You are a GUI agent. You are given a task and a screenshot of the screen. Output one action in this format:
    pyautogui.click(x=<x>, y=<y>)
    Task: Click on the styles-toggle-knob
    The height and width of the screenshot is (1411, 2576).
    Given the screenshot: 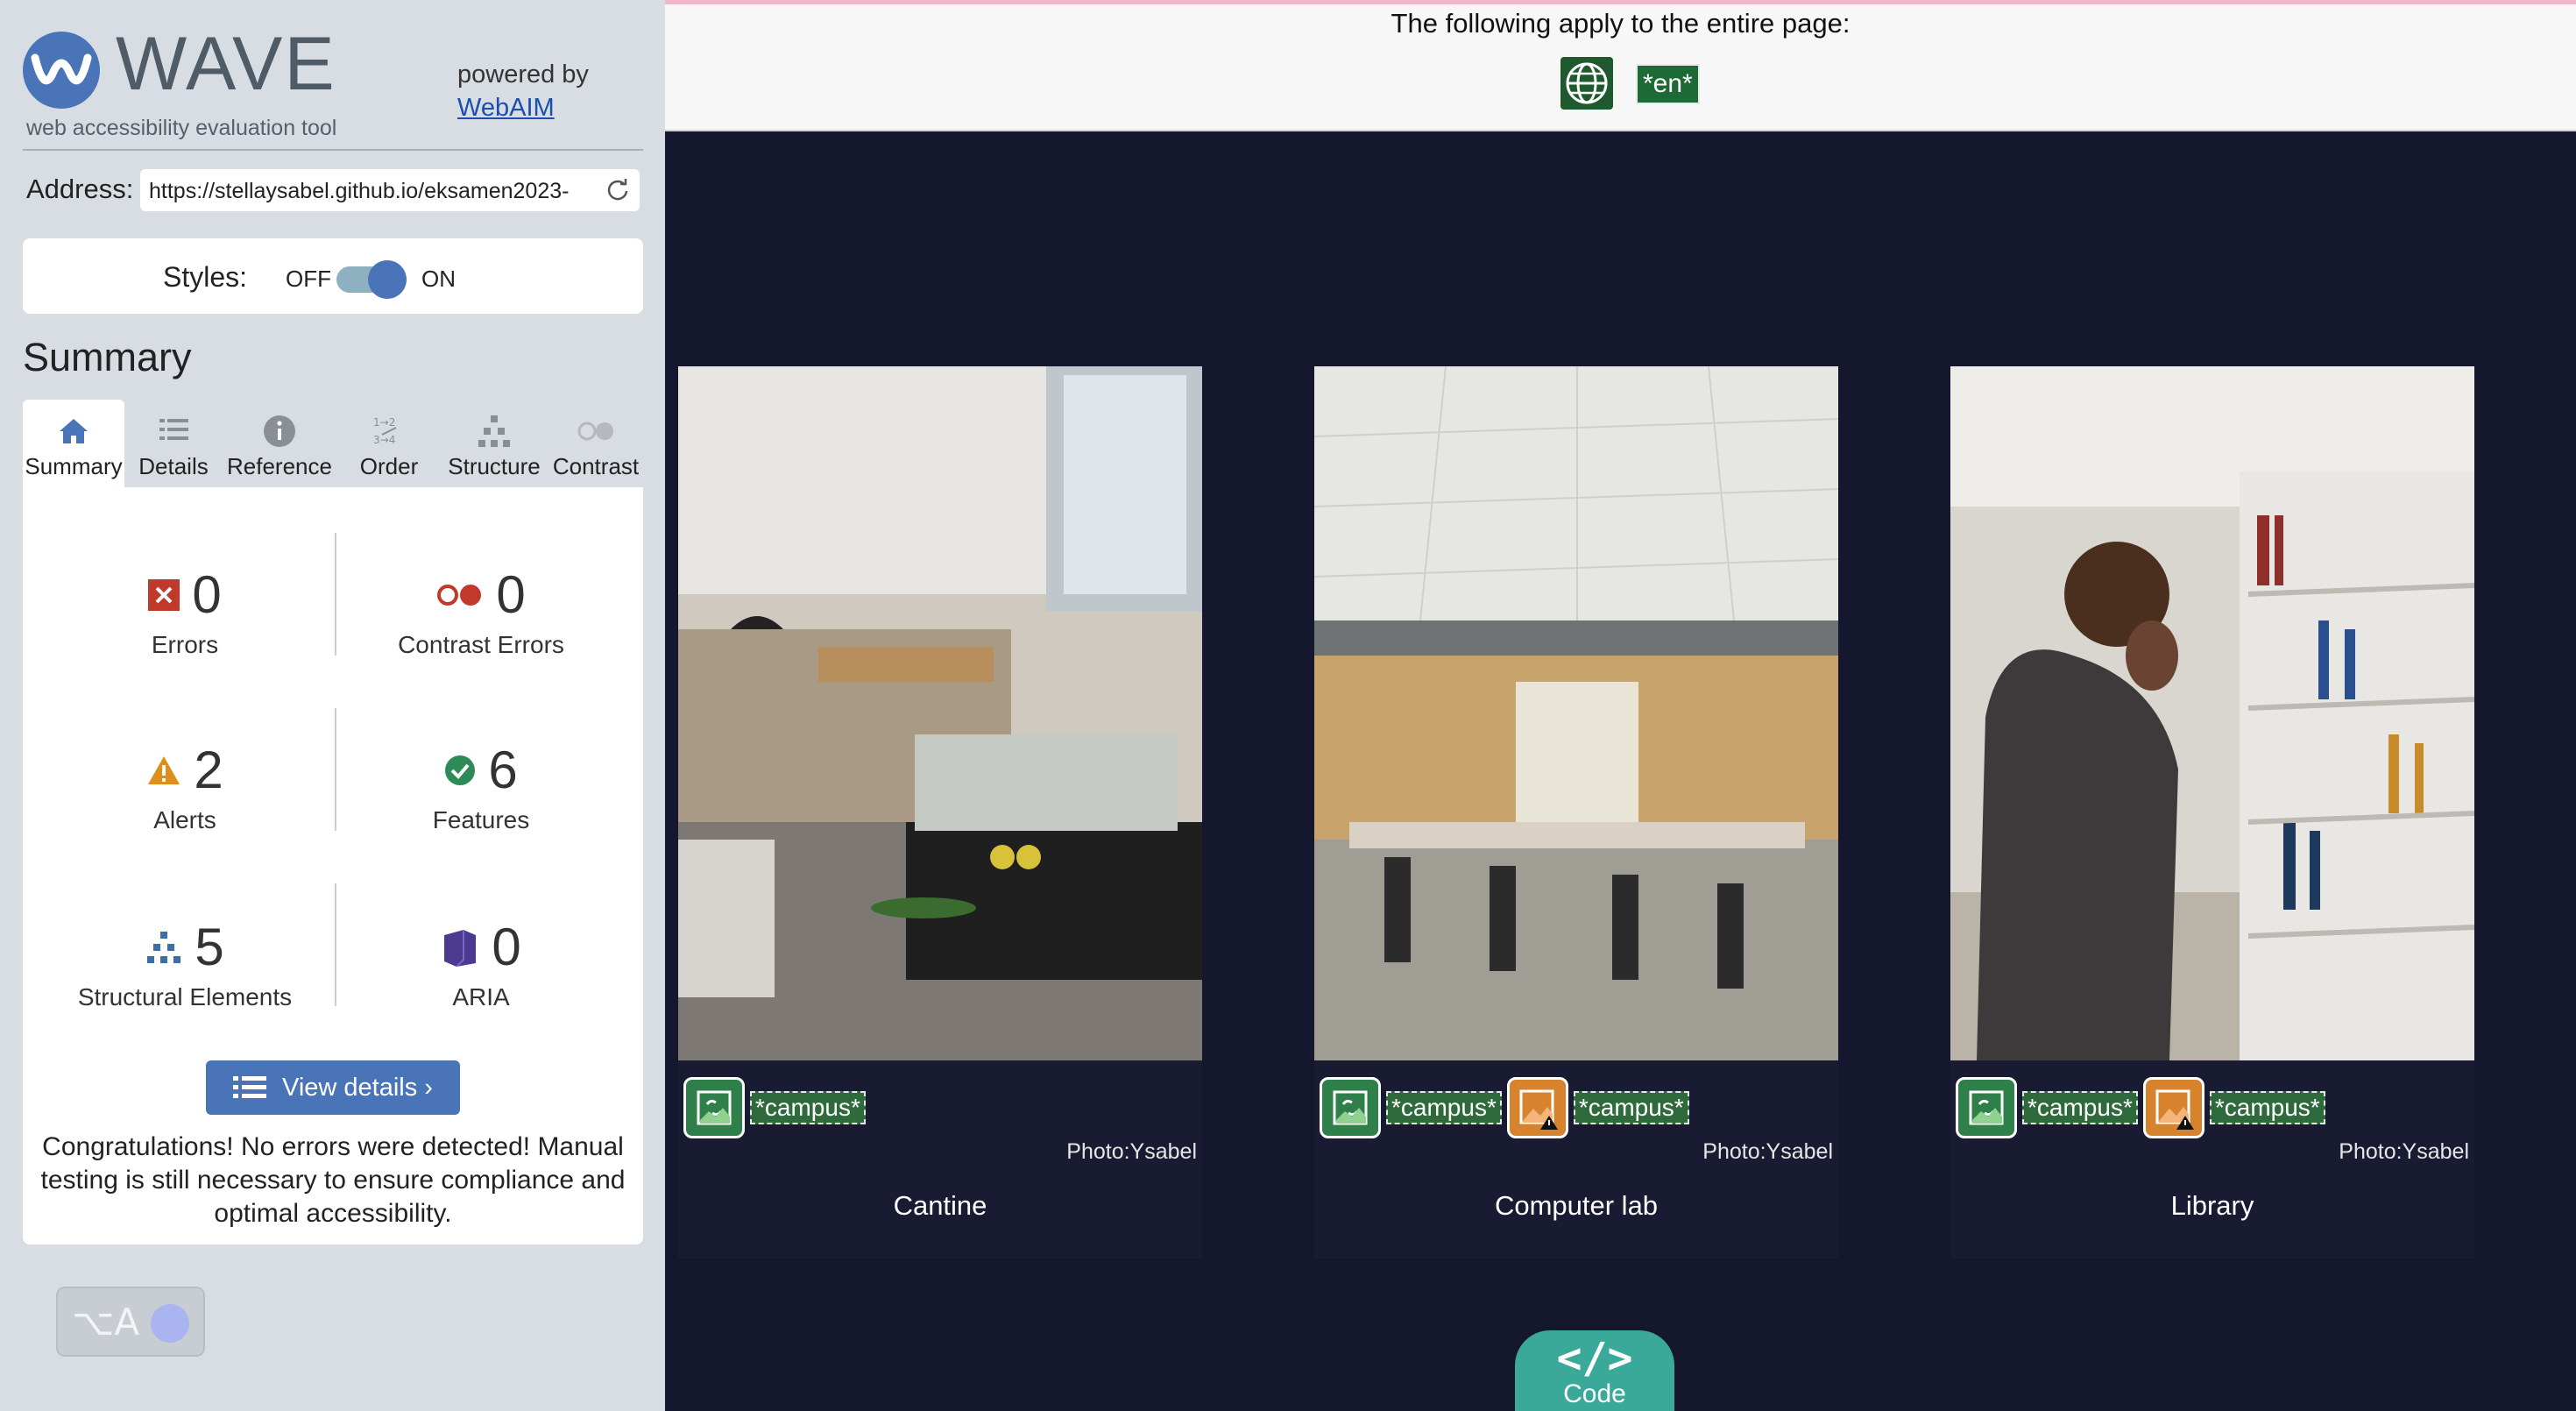 What is the action you would take?
    pyautogui.click(x=387, y=279)
    